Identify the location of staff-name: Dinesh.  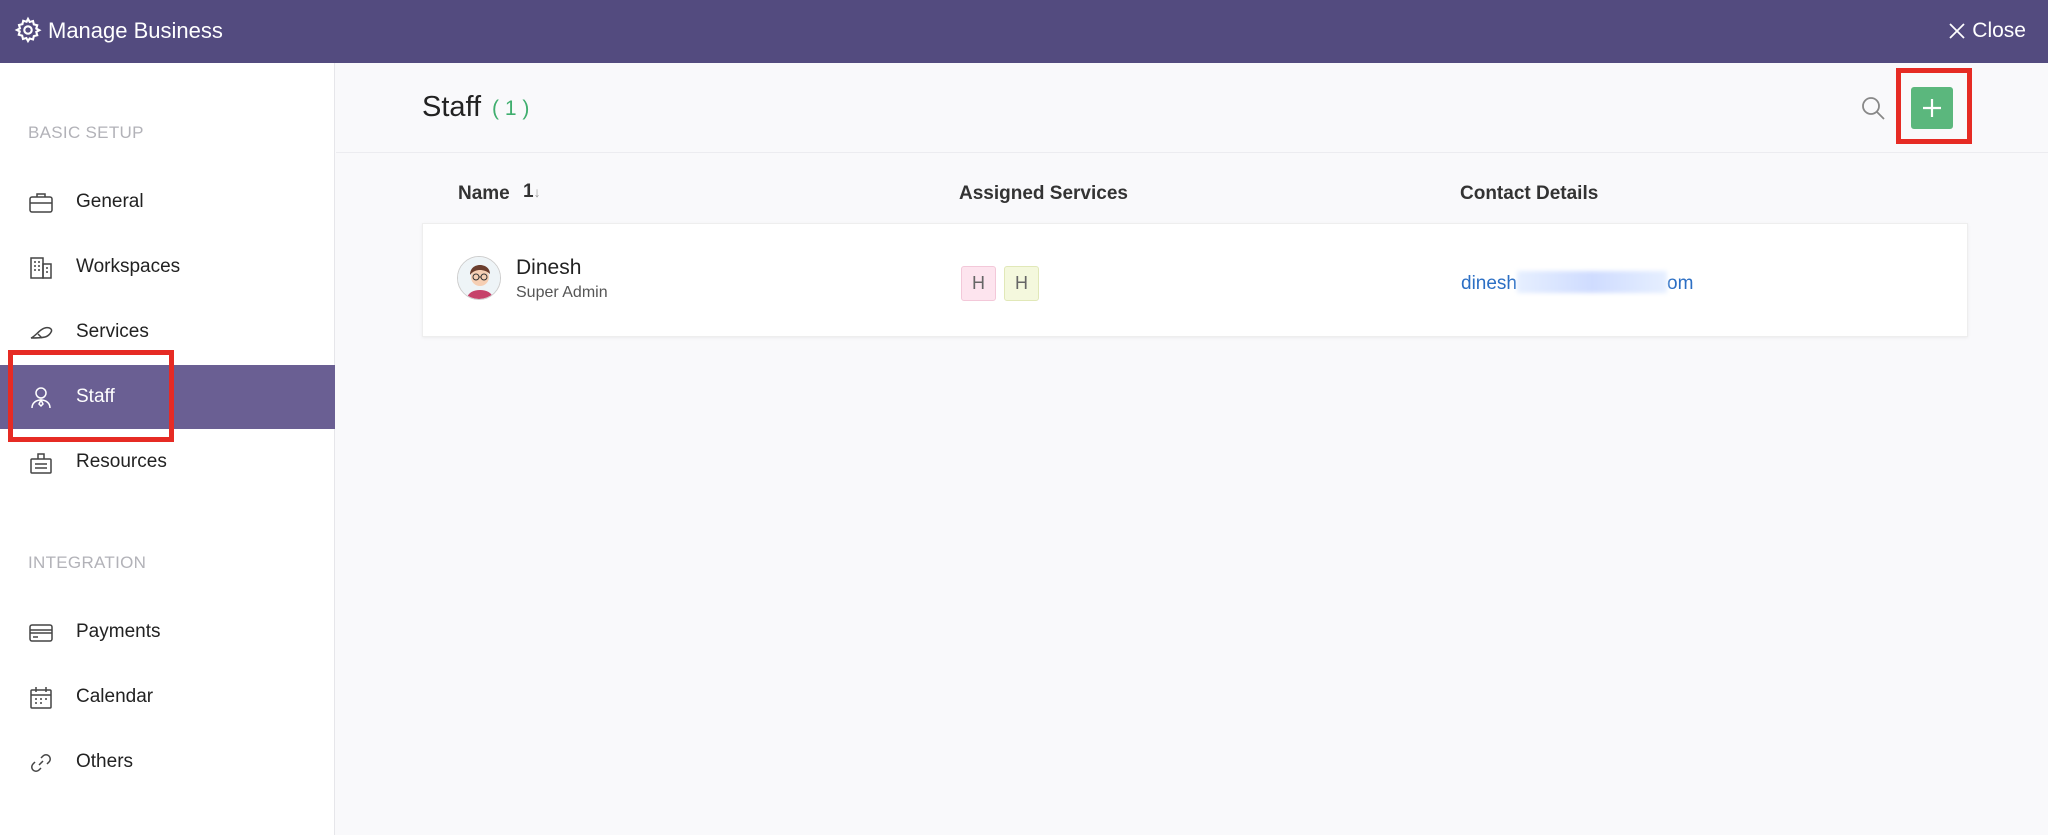
(549, 267).